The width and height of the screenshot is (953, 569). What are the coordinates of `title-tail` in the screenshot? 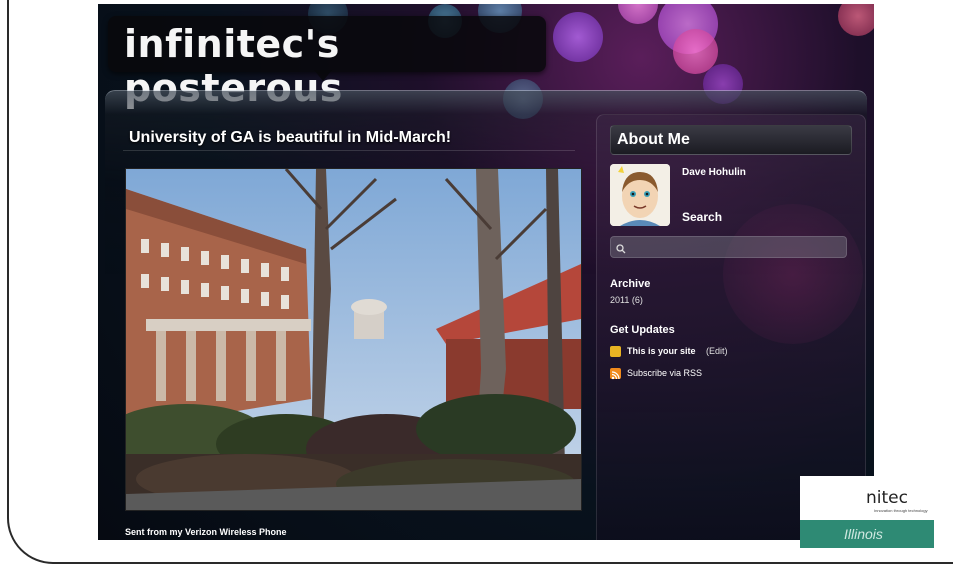 It's located at (323, 75).